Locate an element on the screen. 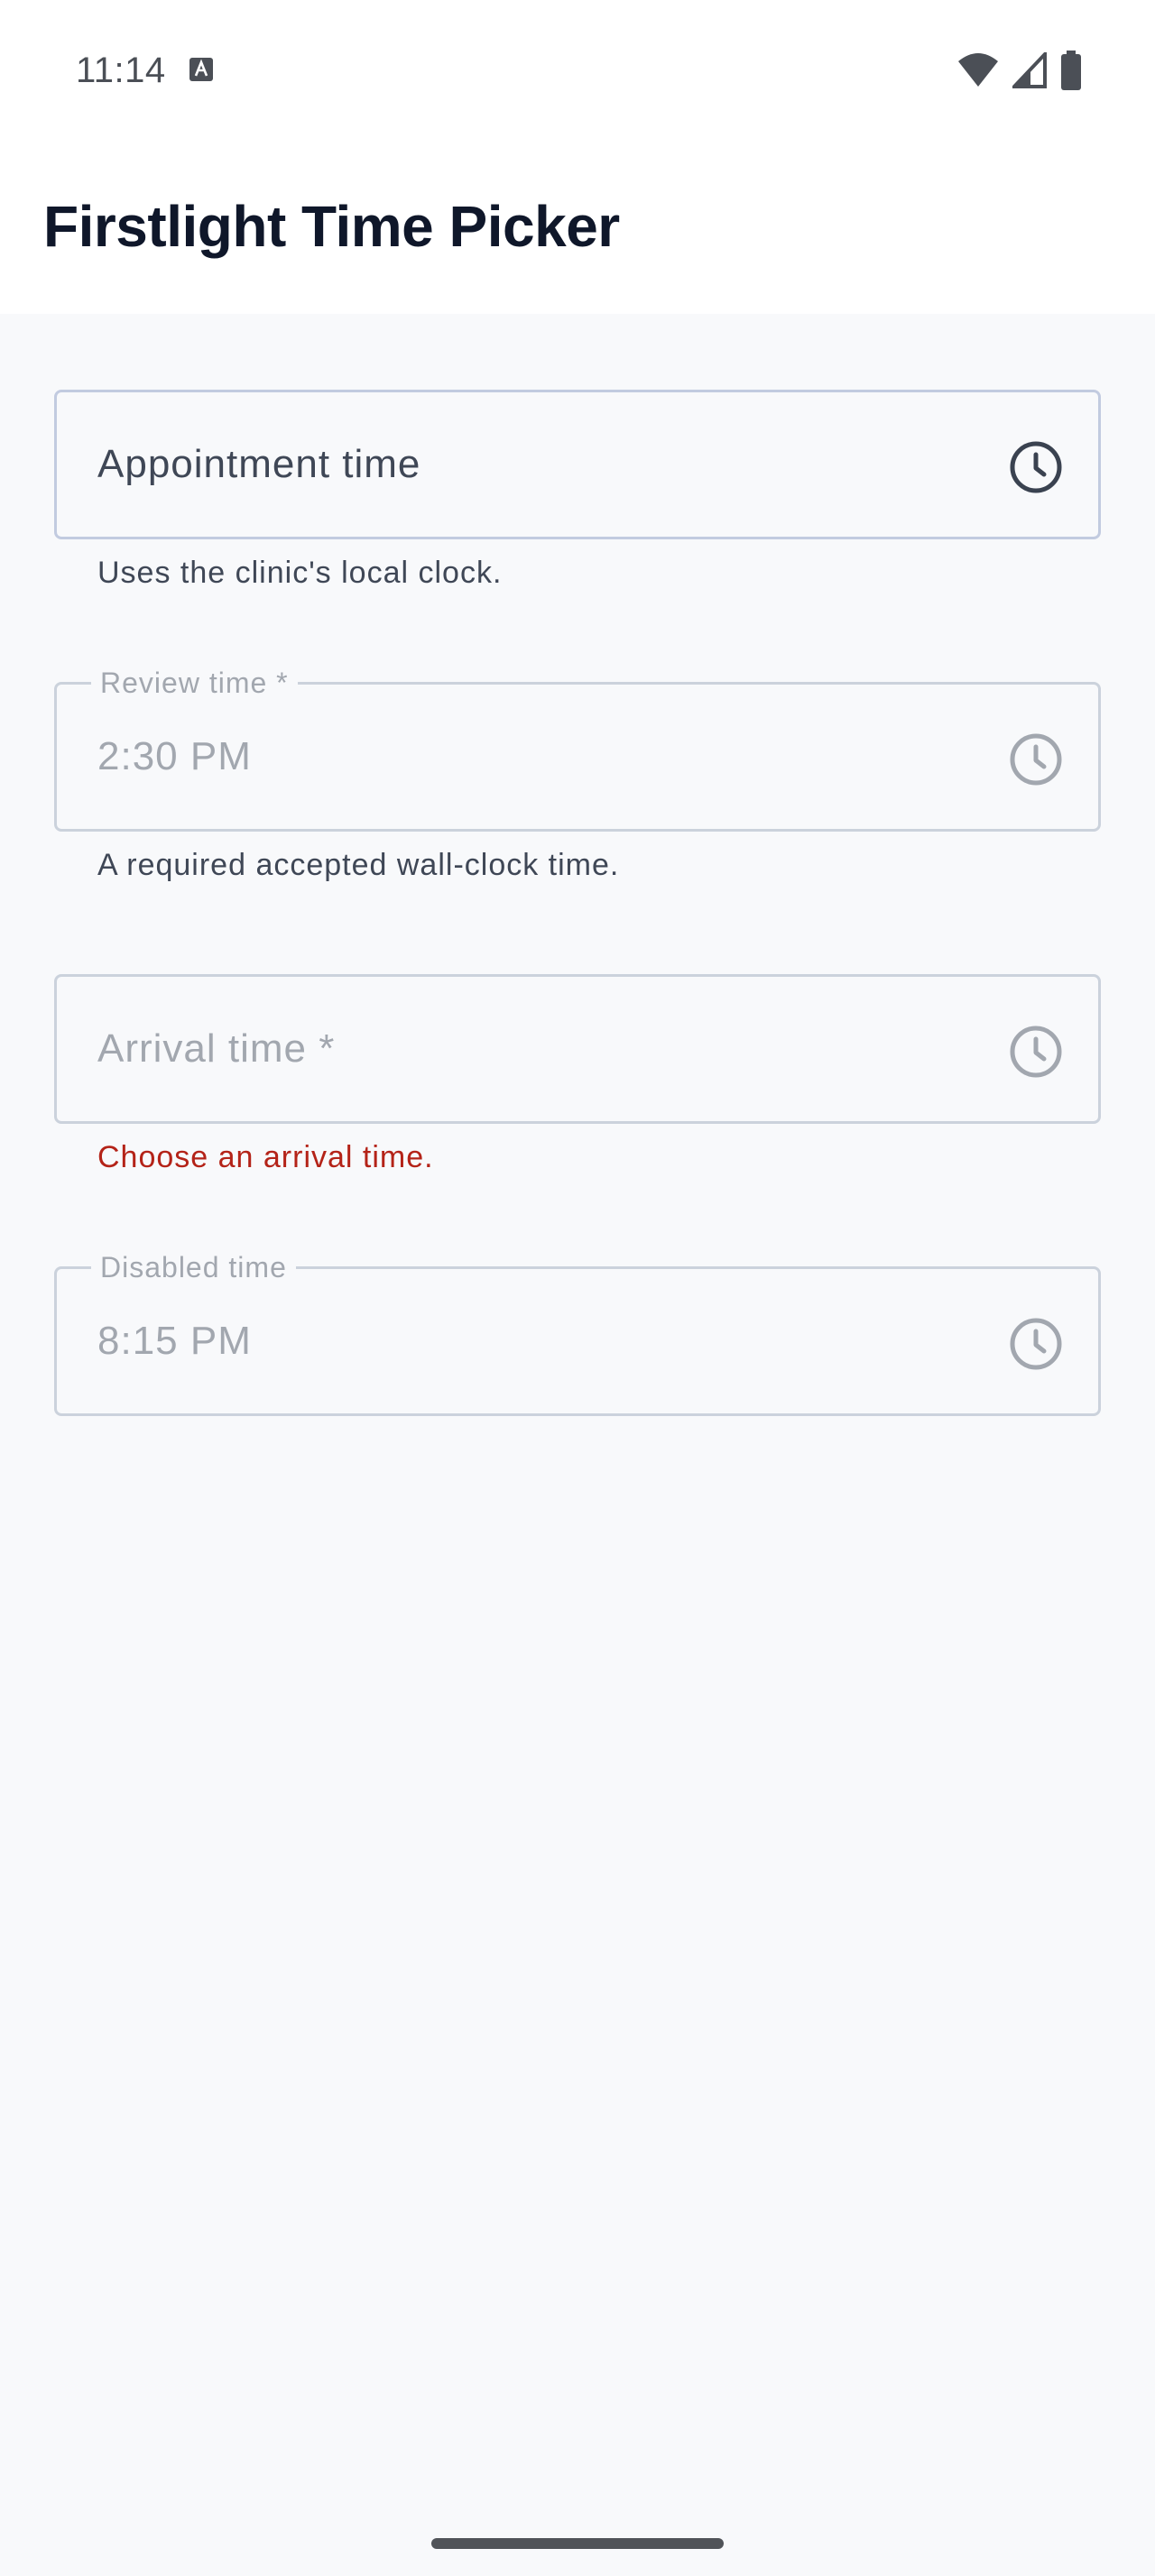 The width and height of the screenshot is (1155, 2576). wifi-icon is located at coordinates (978, 70).